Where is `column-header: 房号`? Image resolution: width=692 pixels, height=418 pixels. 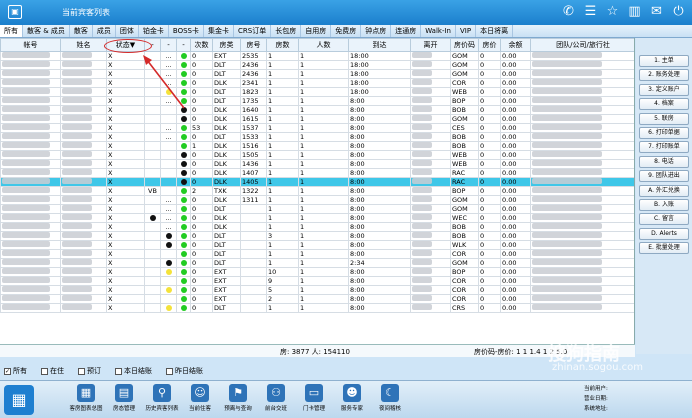 column-header: 房号 is located at coordinates (253, 45).